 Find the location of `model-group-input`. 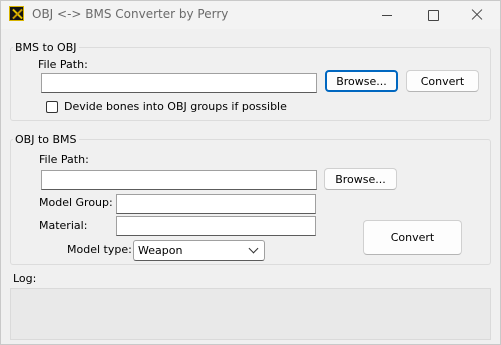

model-group-input is located at coordinates (216, 204).